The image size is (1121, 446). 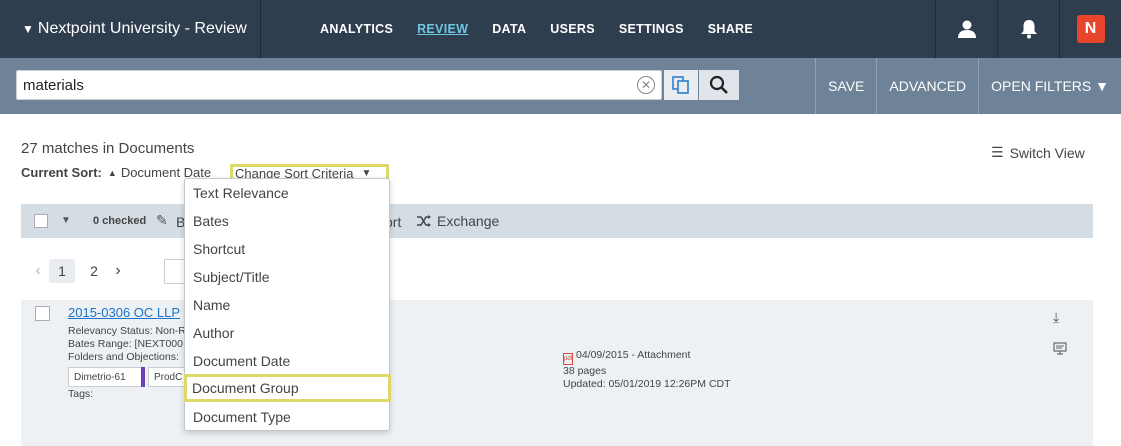 I want to click on search-actions: SAVE ADVANCED OPEN FILTERS ▼, so click(x=968, y=86).